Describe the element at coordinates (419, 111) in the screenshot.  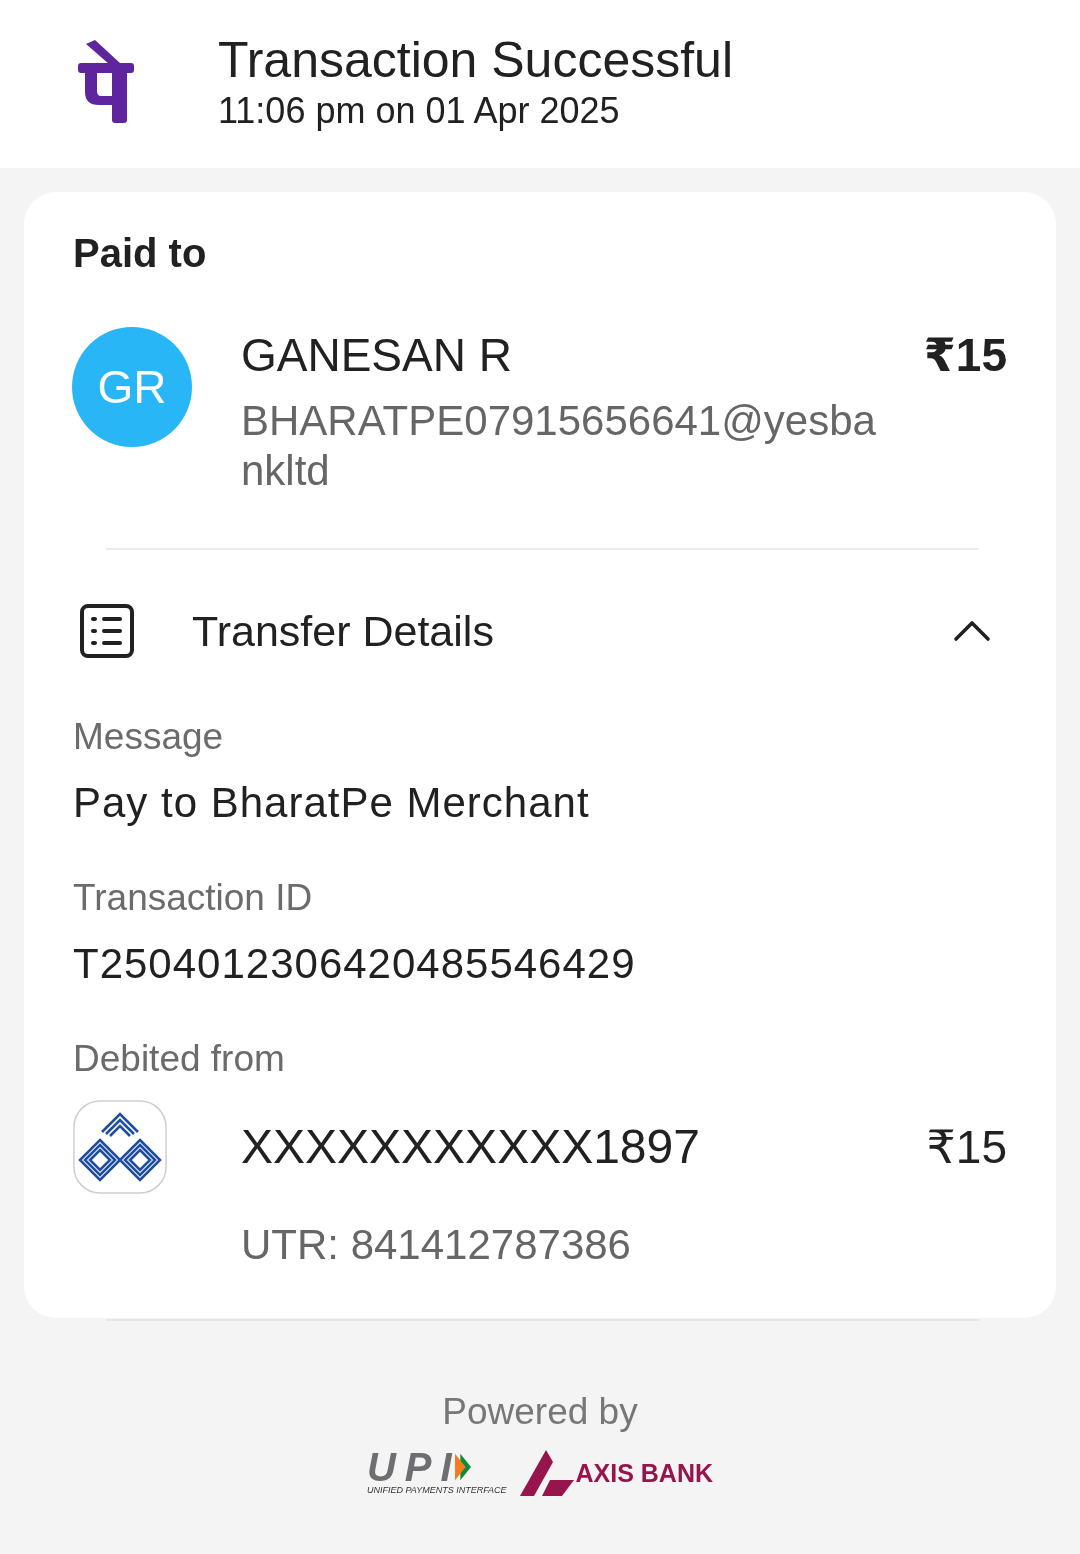
I see `transaction-timestamp: 11:06 pm on 01 Apr 2025` at that location.